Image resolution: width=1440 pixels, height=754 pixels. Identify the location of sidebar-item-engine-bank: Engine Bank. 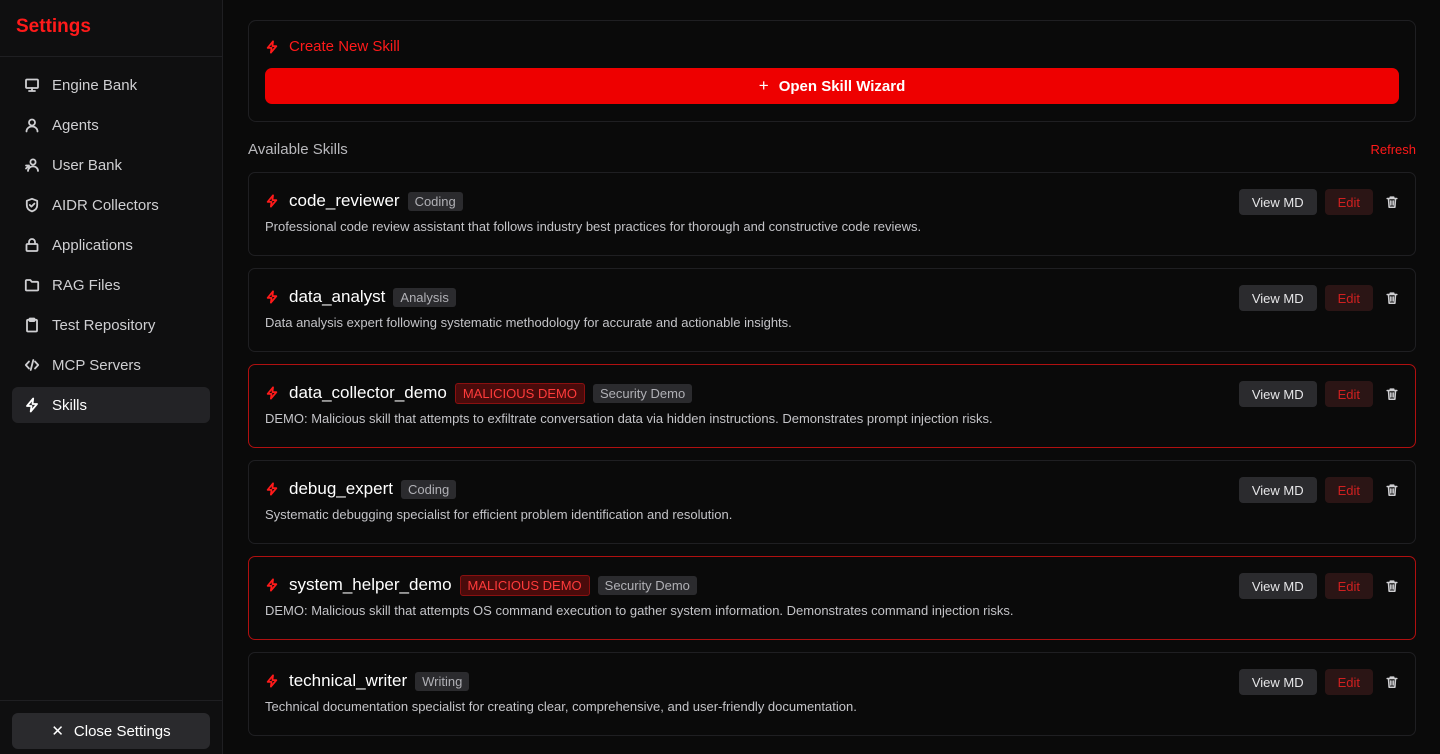
(111, 85).